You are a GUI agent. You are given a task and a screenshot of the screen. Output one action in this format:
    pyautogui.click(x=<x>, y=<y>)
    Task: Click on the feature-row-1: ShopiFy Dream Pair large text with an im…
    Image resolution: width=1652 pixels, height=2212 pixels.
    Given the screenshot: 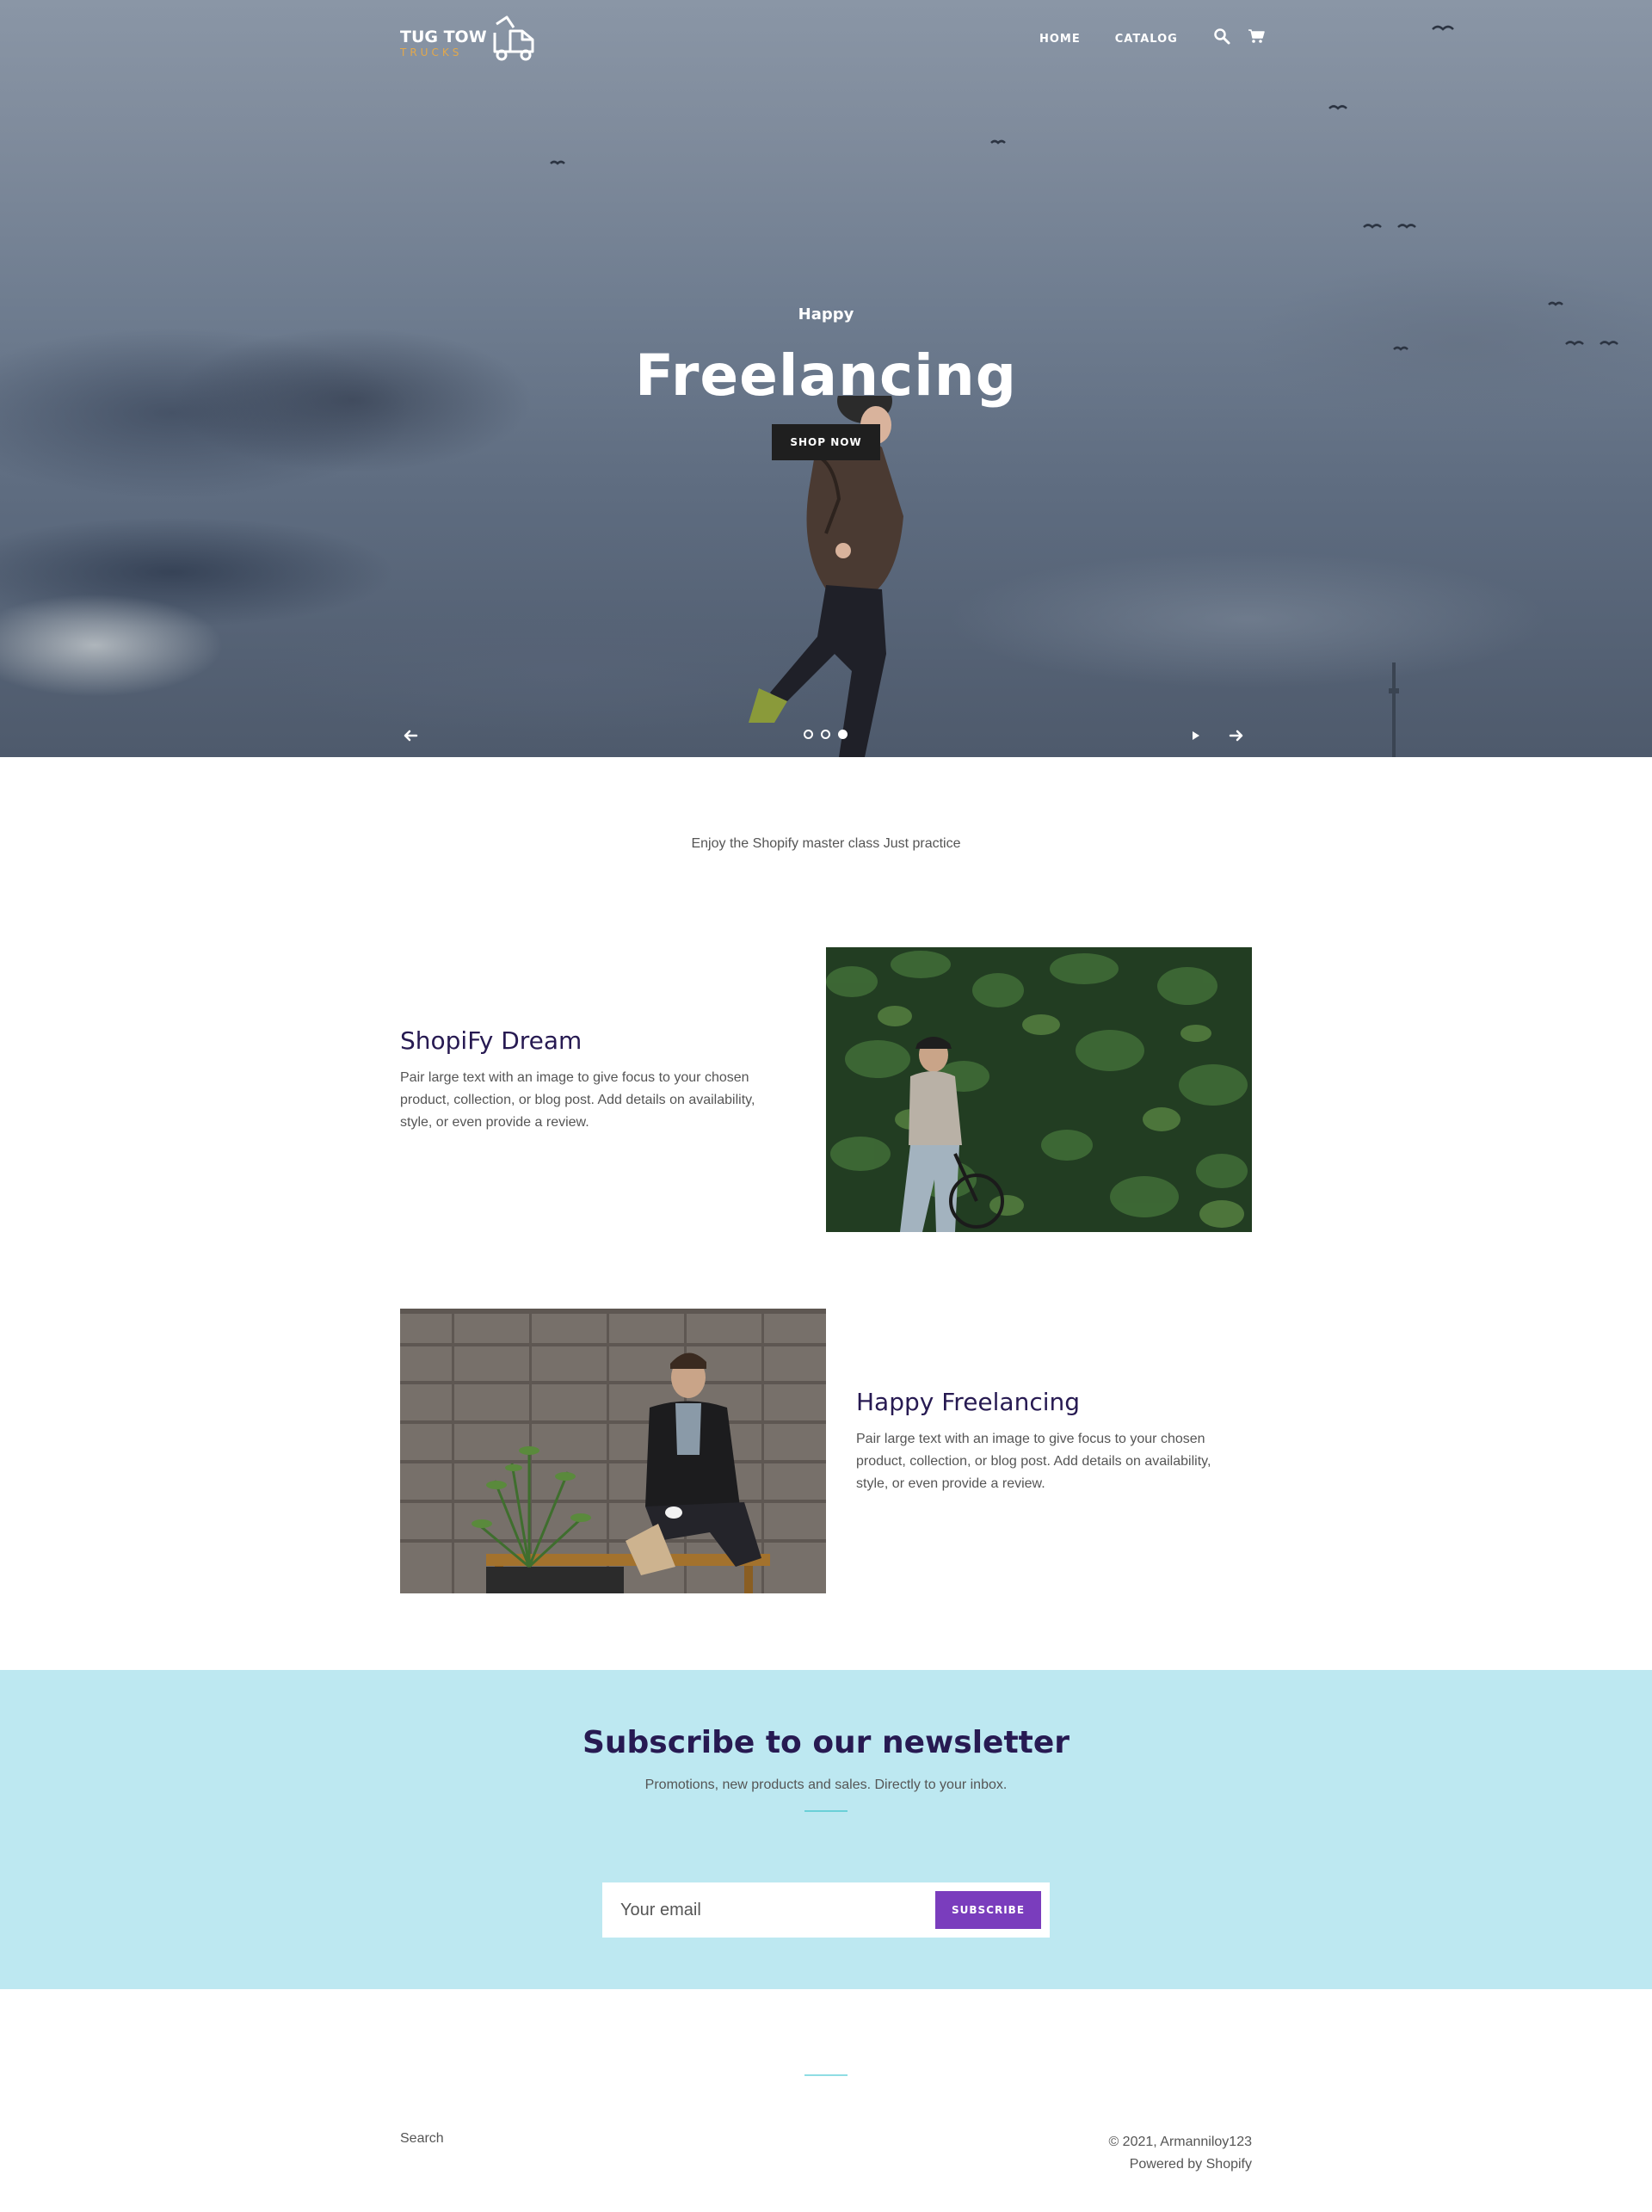 What is the action you would take?
    pyautogui.click(x=826, y=1089)
    